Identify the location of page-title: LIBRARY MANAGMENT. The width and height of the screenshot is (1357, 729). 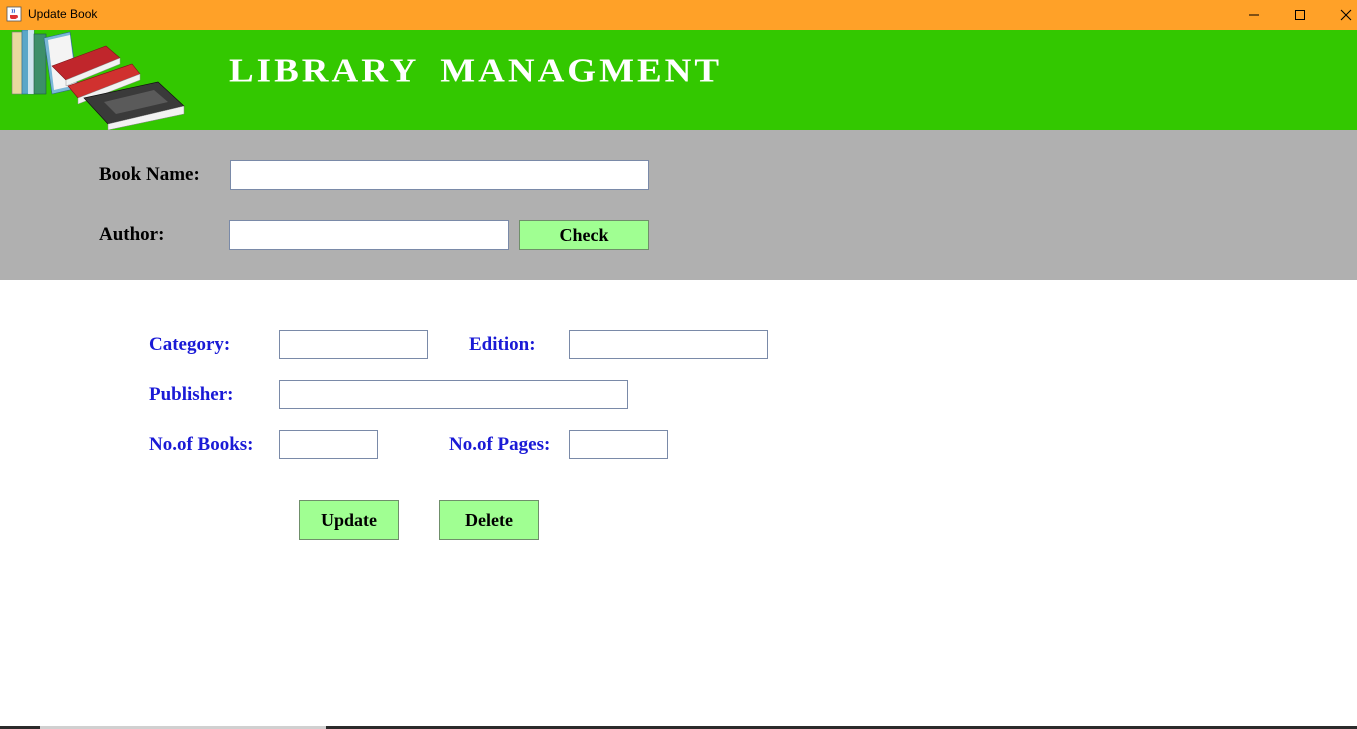
(476, 71).